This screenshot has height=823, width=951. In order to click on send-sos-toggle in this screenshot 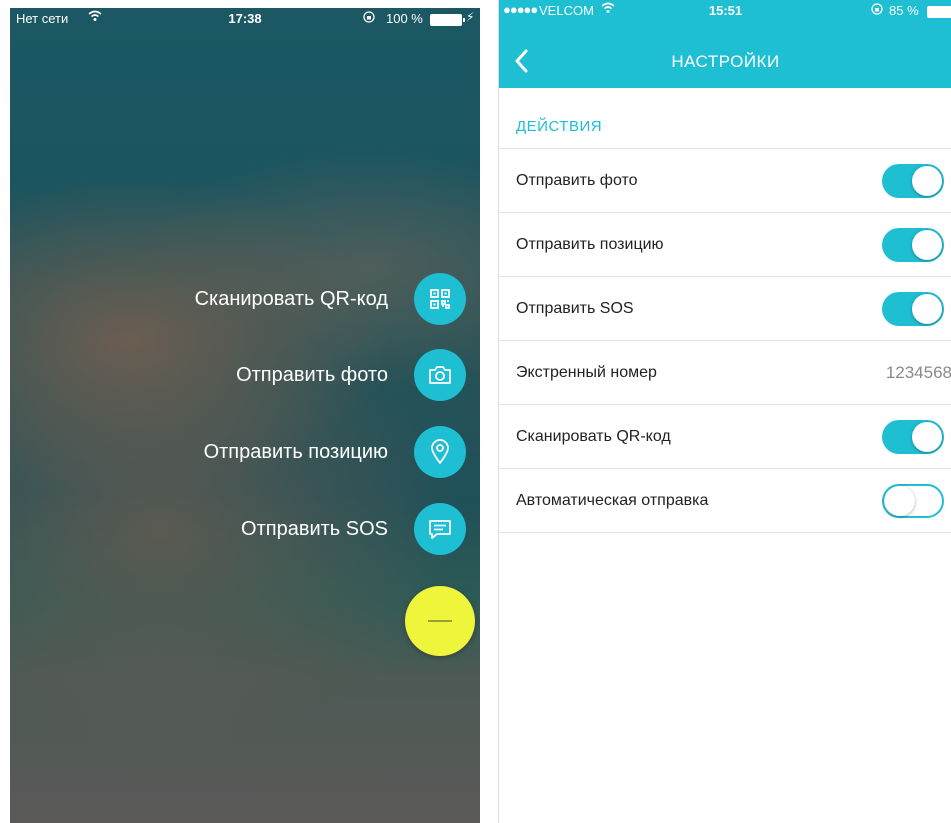, I will do `click(913, 309)`.